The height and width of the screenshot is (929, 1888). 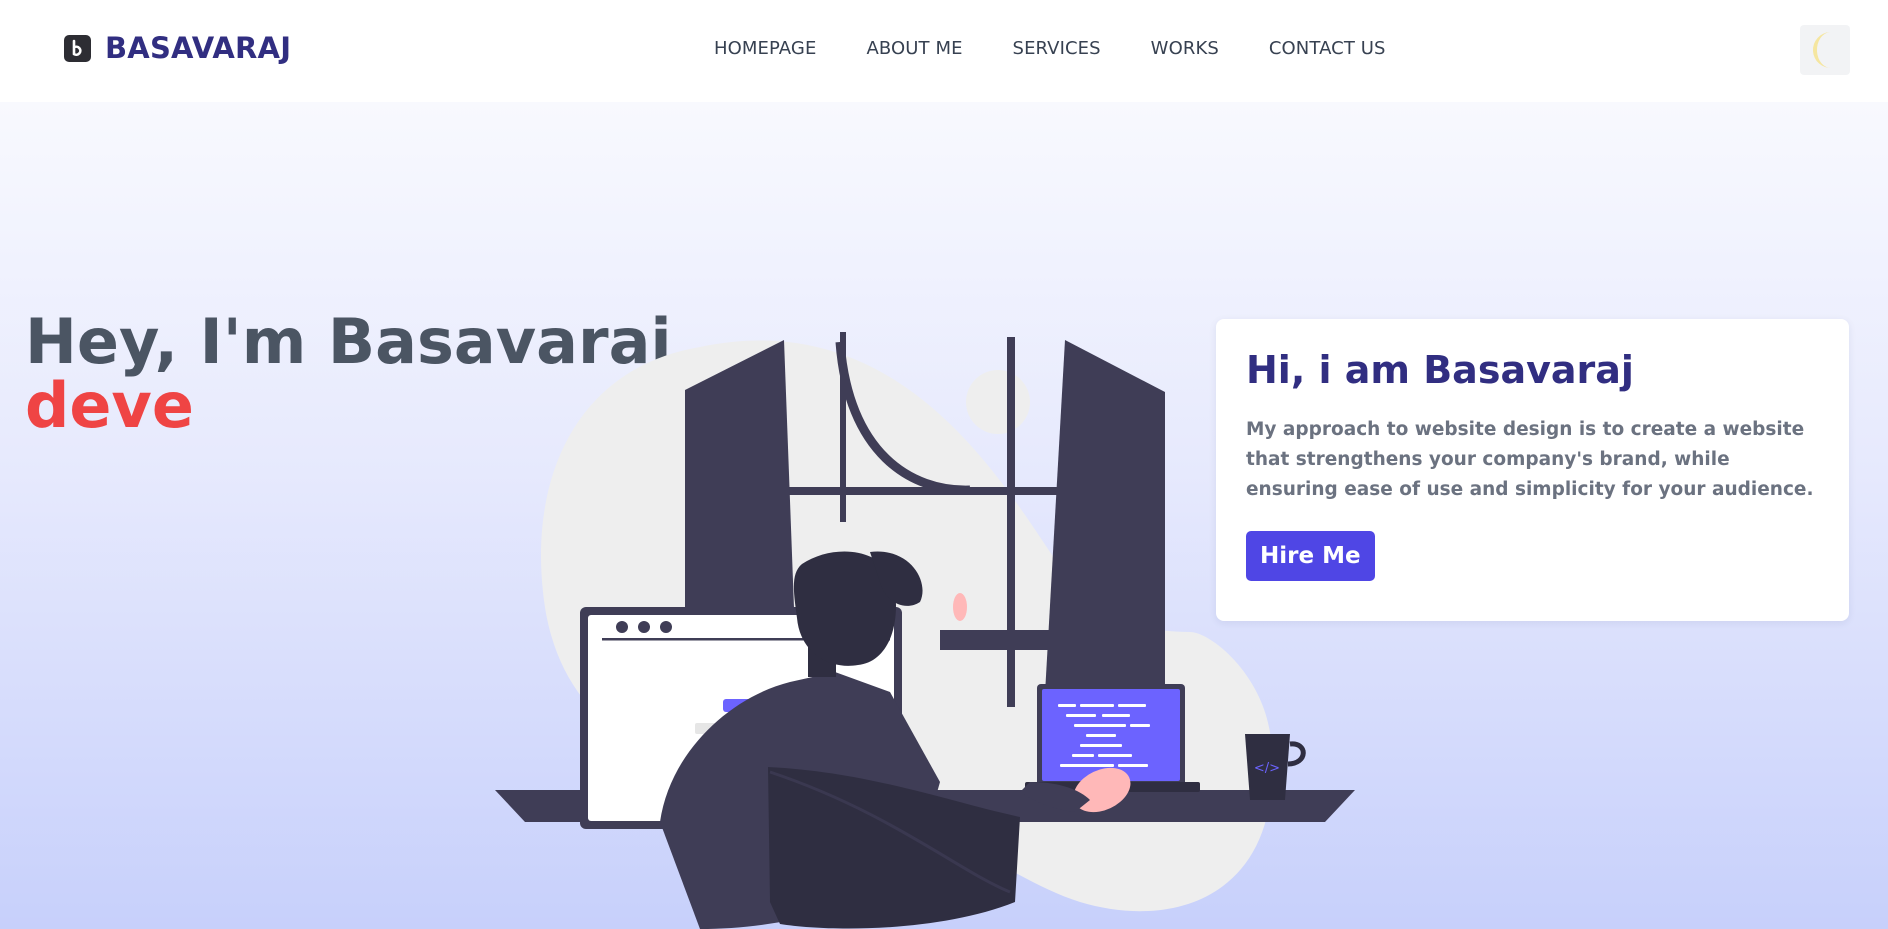 I want to click on nav-contact-us: CONTACT US, so click(x=1327, y=48).